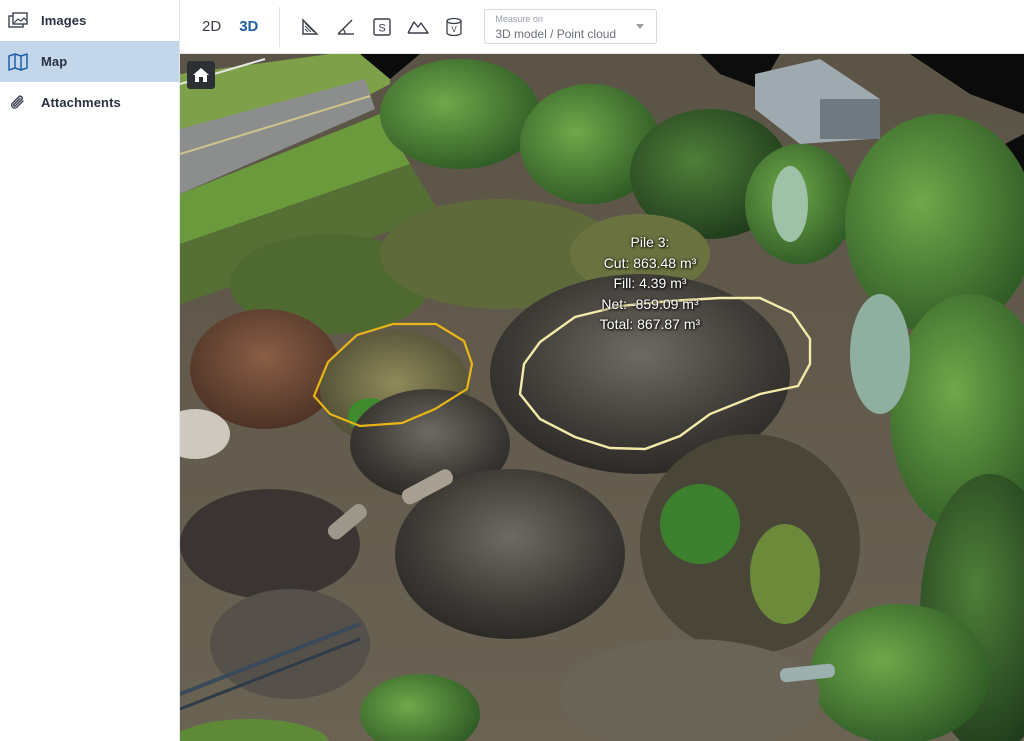 The height and width of the screenshot is (741, 1024). I want to click on cylinder-volume-tool: V, so click(454, 27).